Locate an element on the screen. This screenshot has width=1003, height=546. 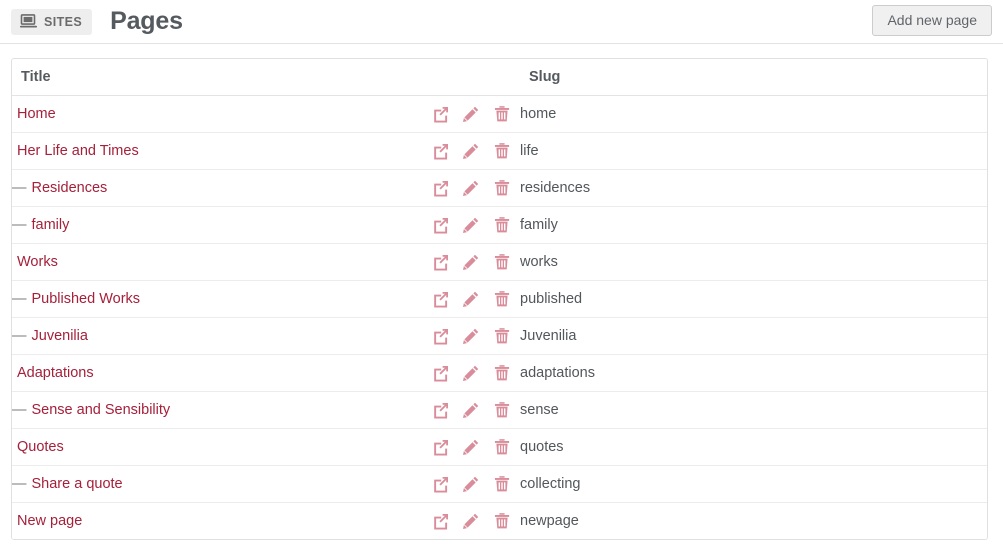
page-title-link: Sense and Sensibility is located at coordinates (101, 410).